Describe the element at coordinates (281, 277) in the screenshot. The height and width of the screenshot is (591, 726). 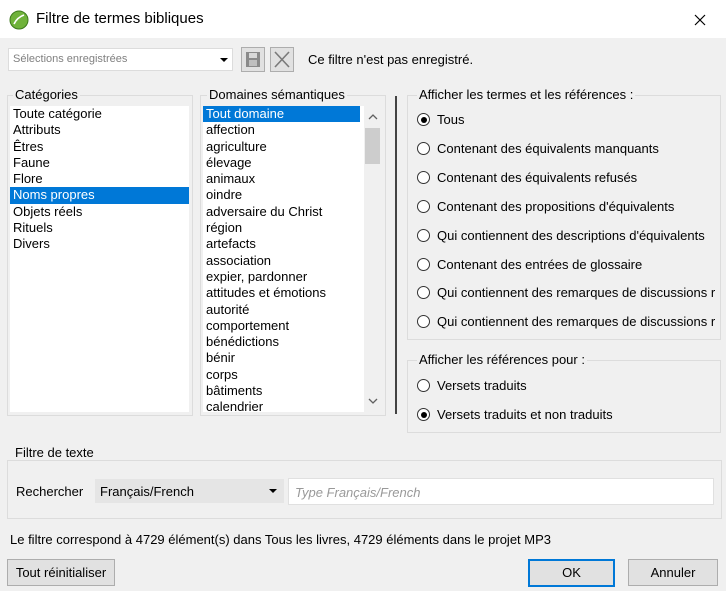
I see `domain-item: expier, pardonner` at that location.